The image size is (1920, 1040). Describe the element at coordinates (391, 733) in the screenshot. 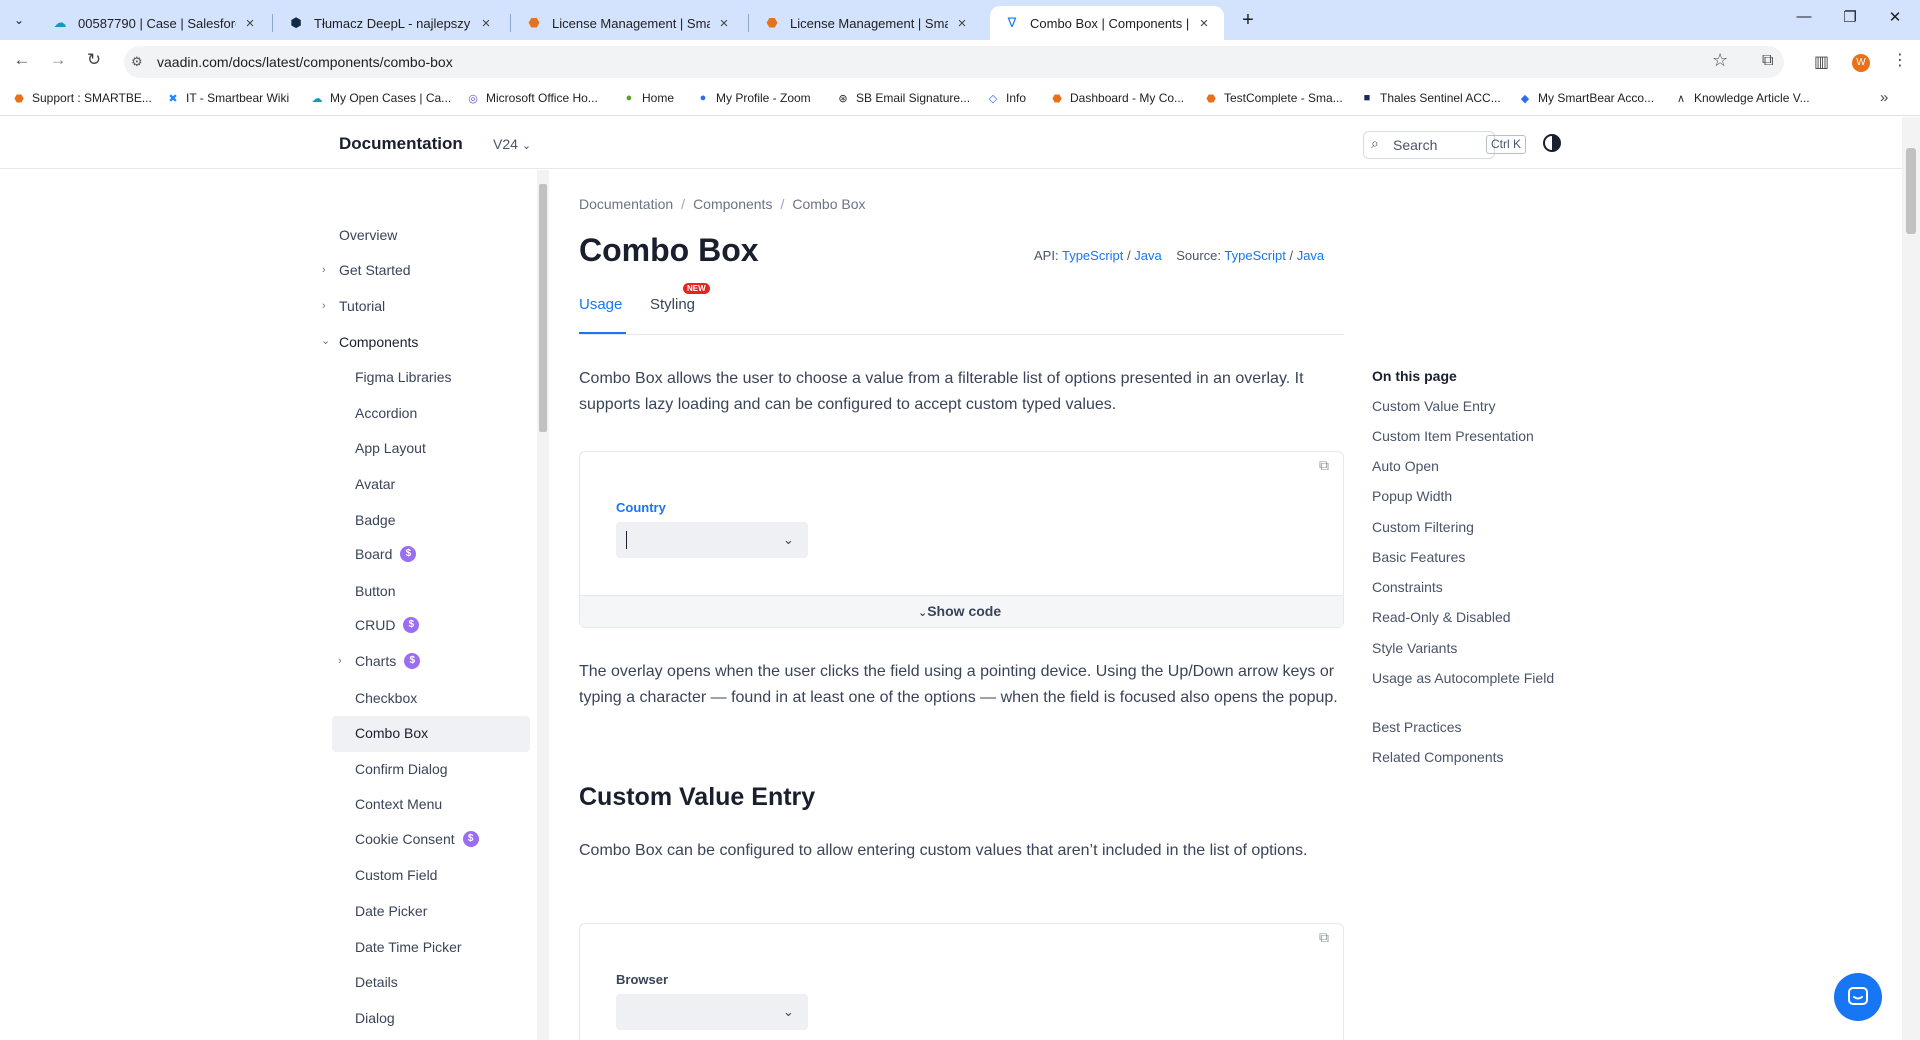

I see `sidebar-item-combo-box: Combo Box` at that location.